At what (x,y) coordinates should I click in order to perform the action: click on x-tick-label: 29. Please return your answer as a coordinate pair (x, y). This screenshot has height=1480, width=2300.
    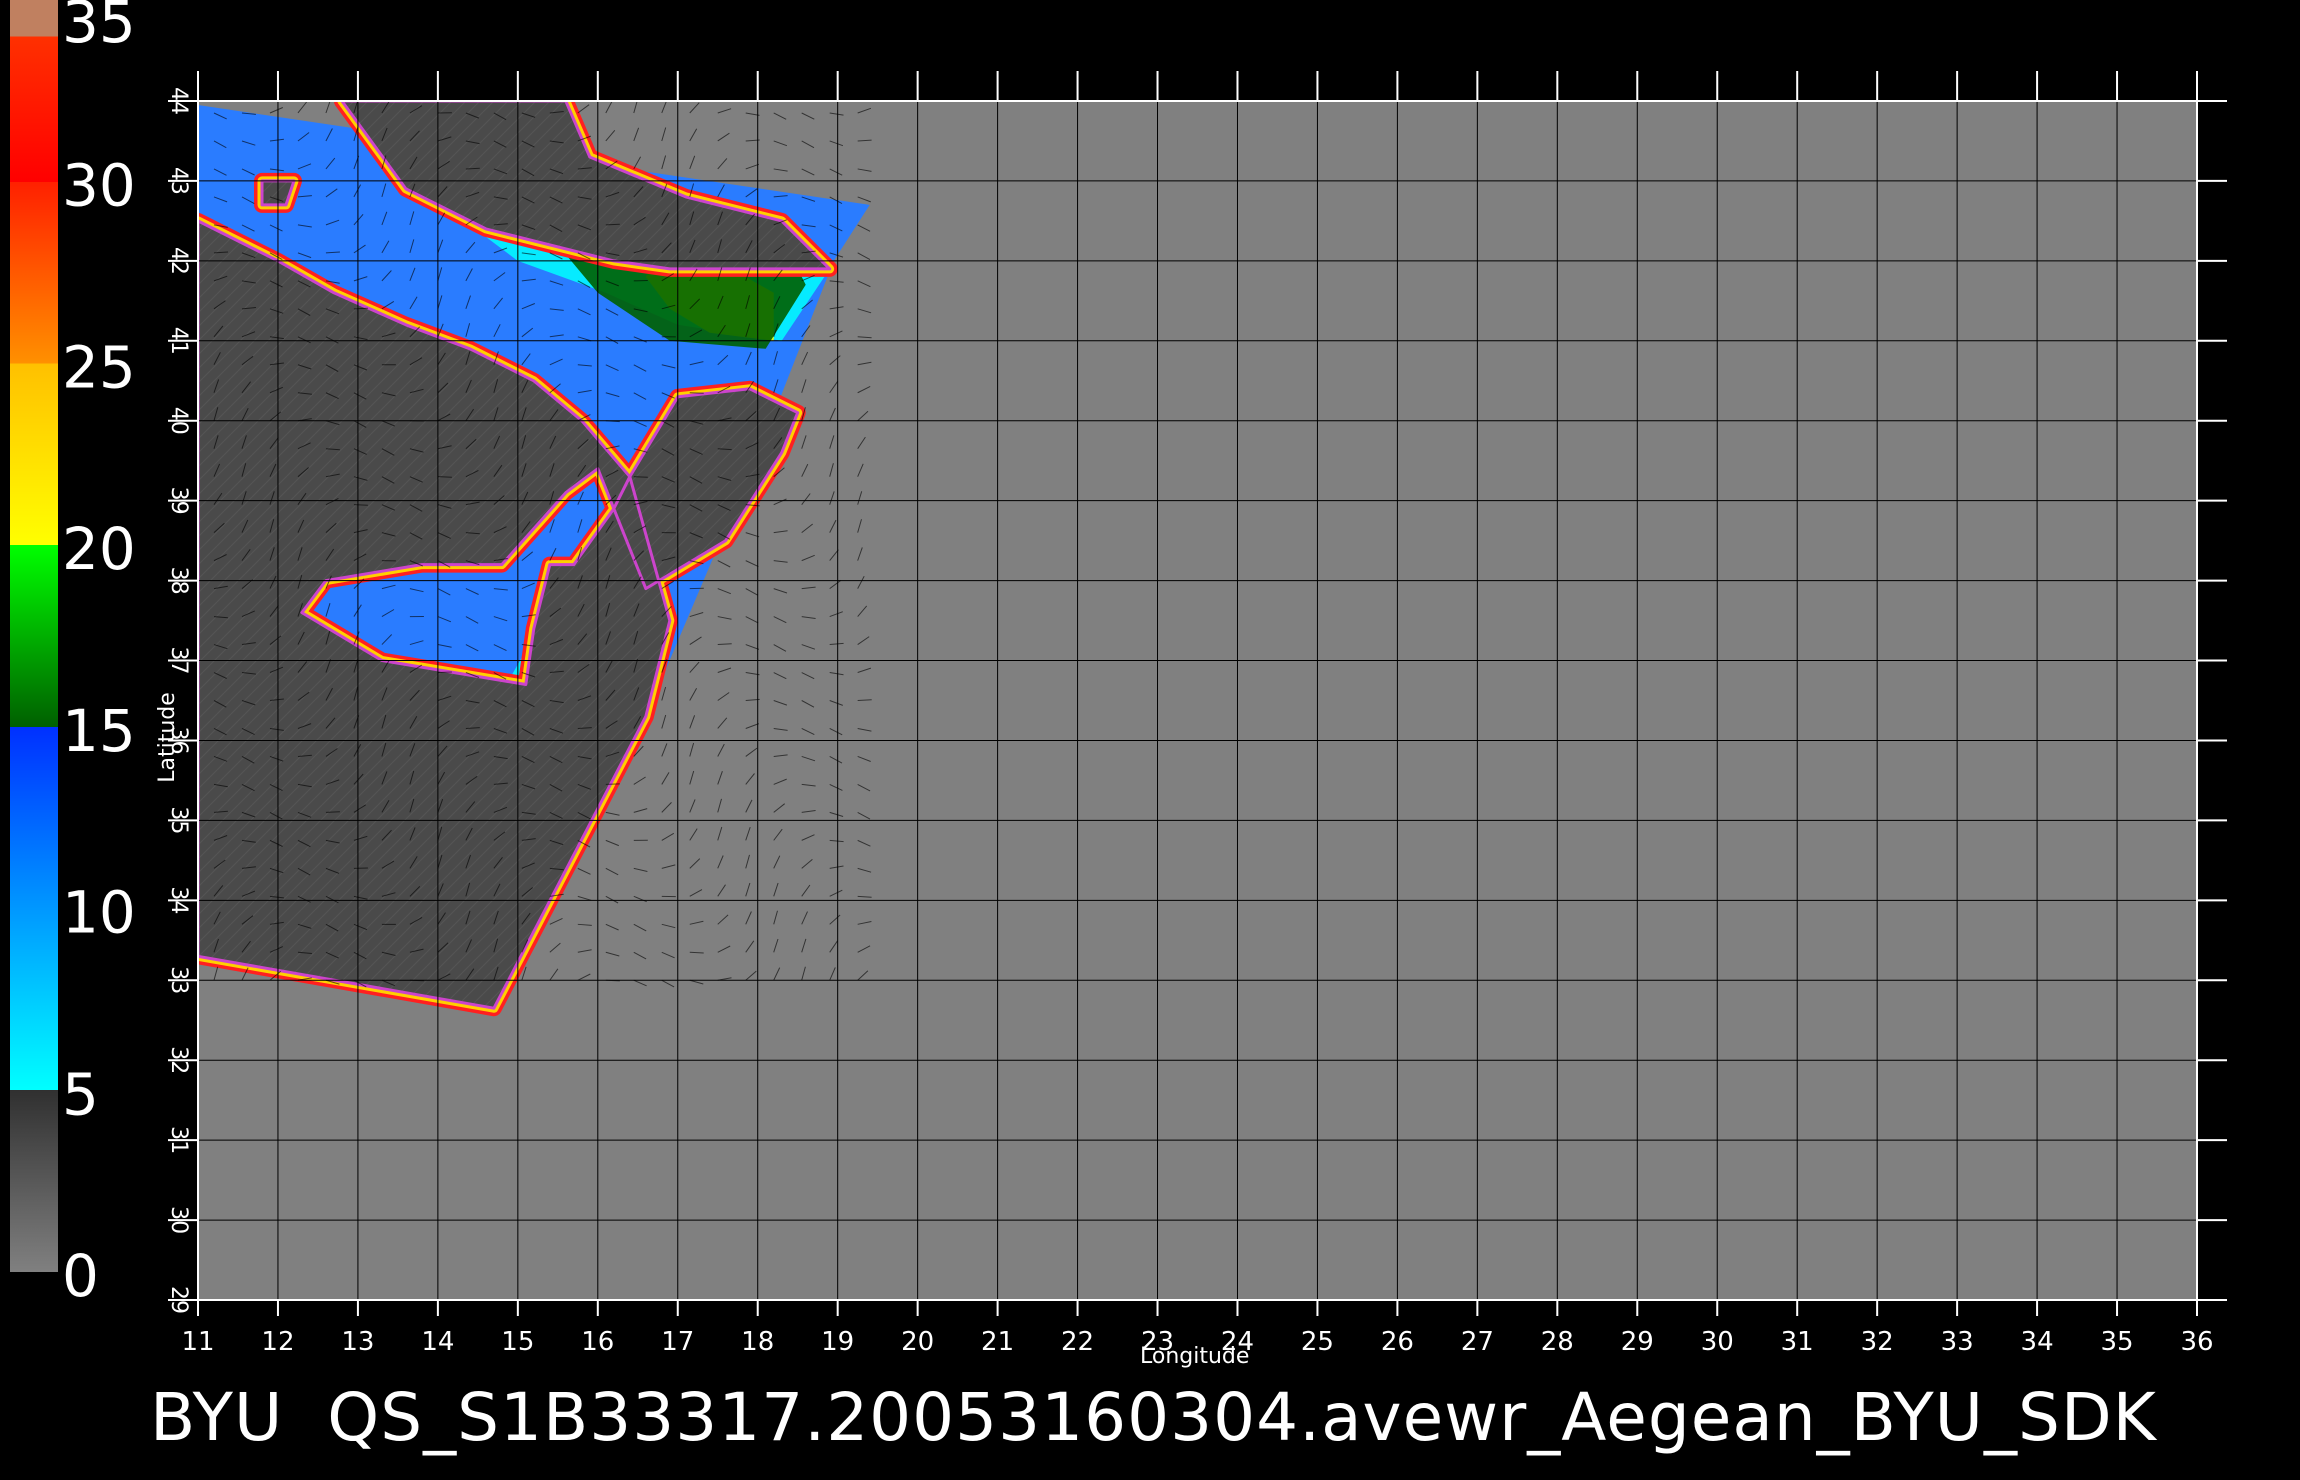
    Looking at the image, I should click on (1637, 1342).